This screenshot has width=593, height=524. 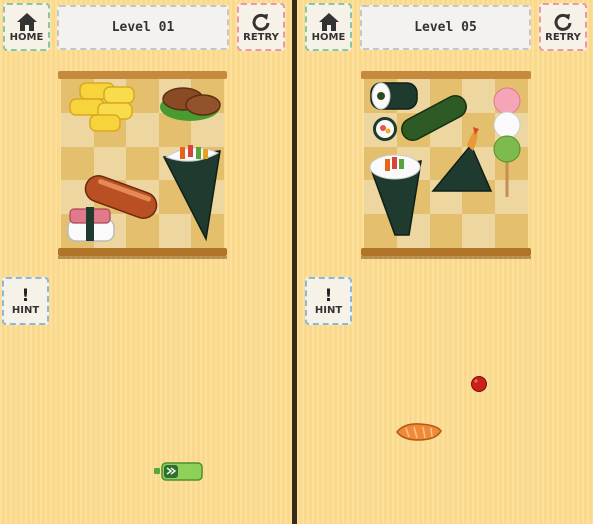 What do you see at coordinates (102, 107) in the screenshot?
I see `tamagoyaki-food` at bounding box center [102, 107].